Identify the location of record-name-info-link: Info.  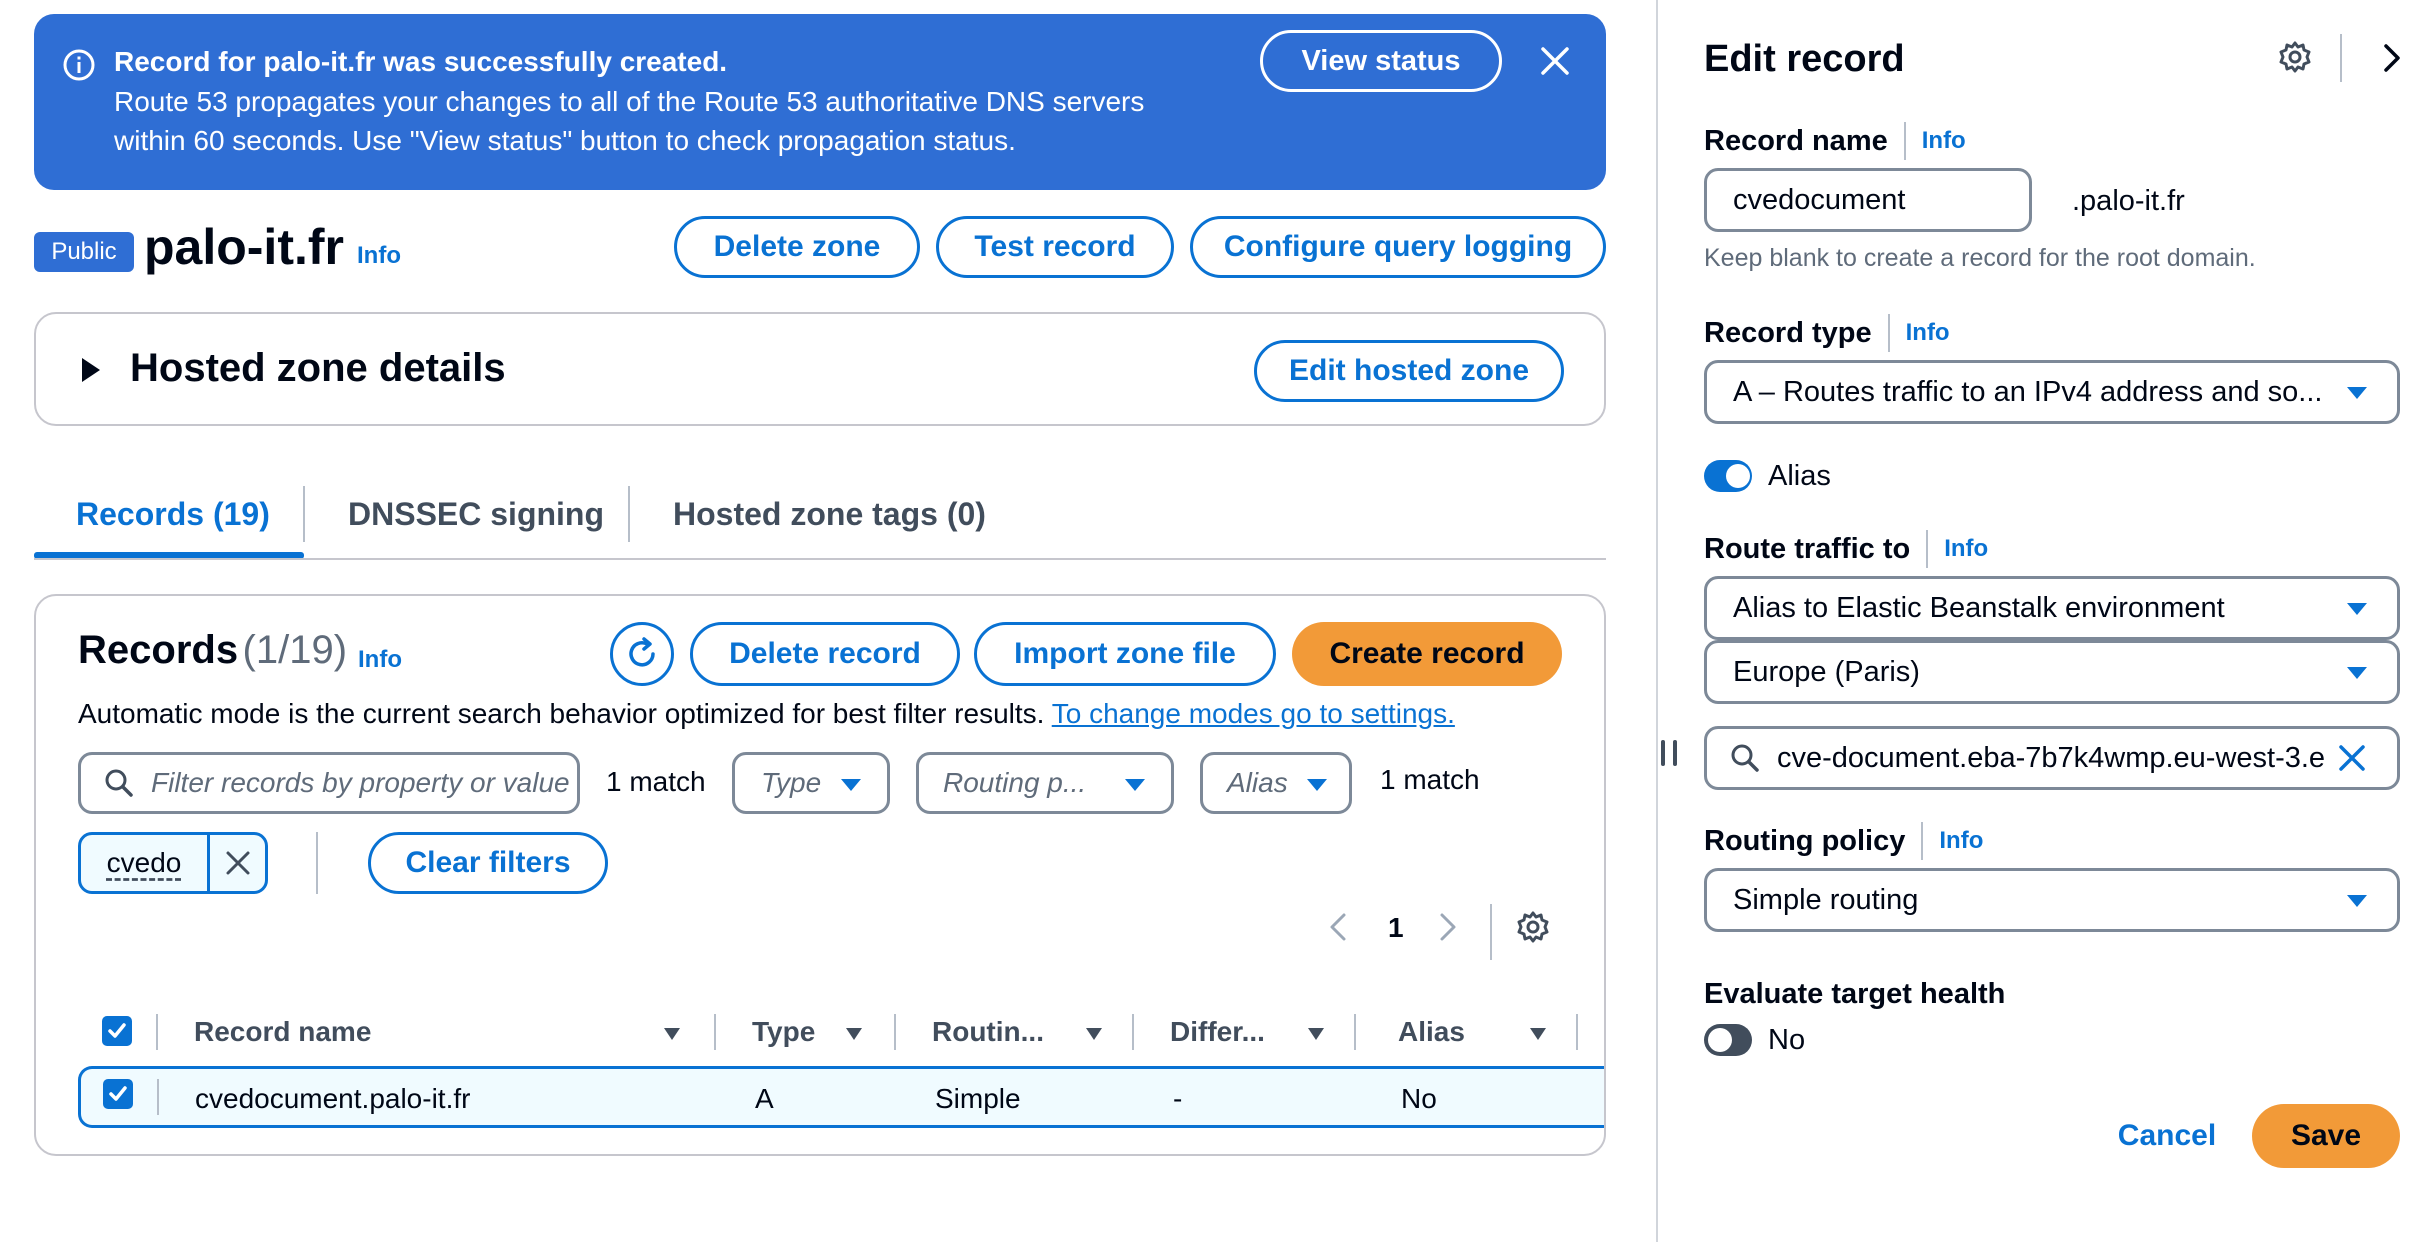
(1944, 141).